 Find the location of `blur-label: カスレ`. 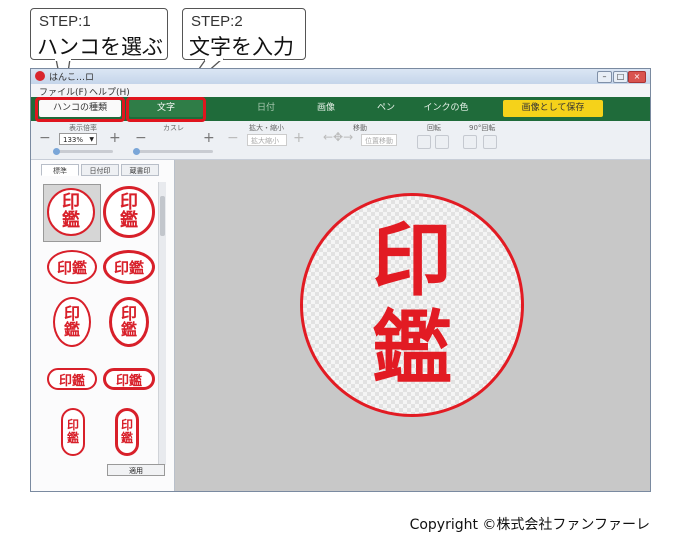

blur-label: カスレ is located at coordinates (173, 128).